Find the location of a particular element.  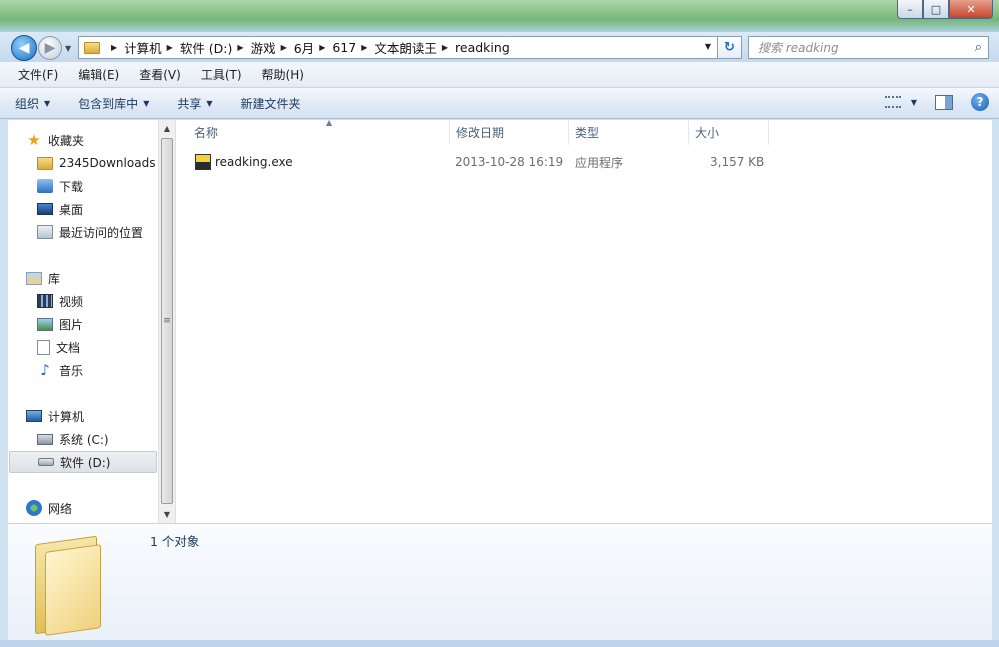

organize-button: 组织 ▼ is located at coordinates (32, 103).